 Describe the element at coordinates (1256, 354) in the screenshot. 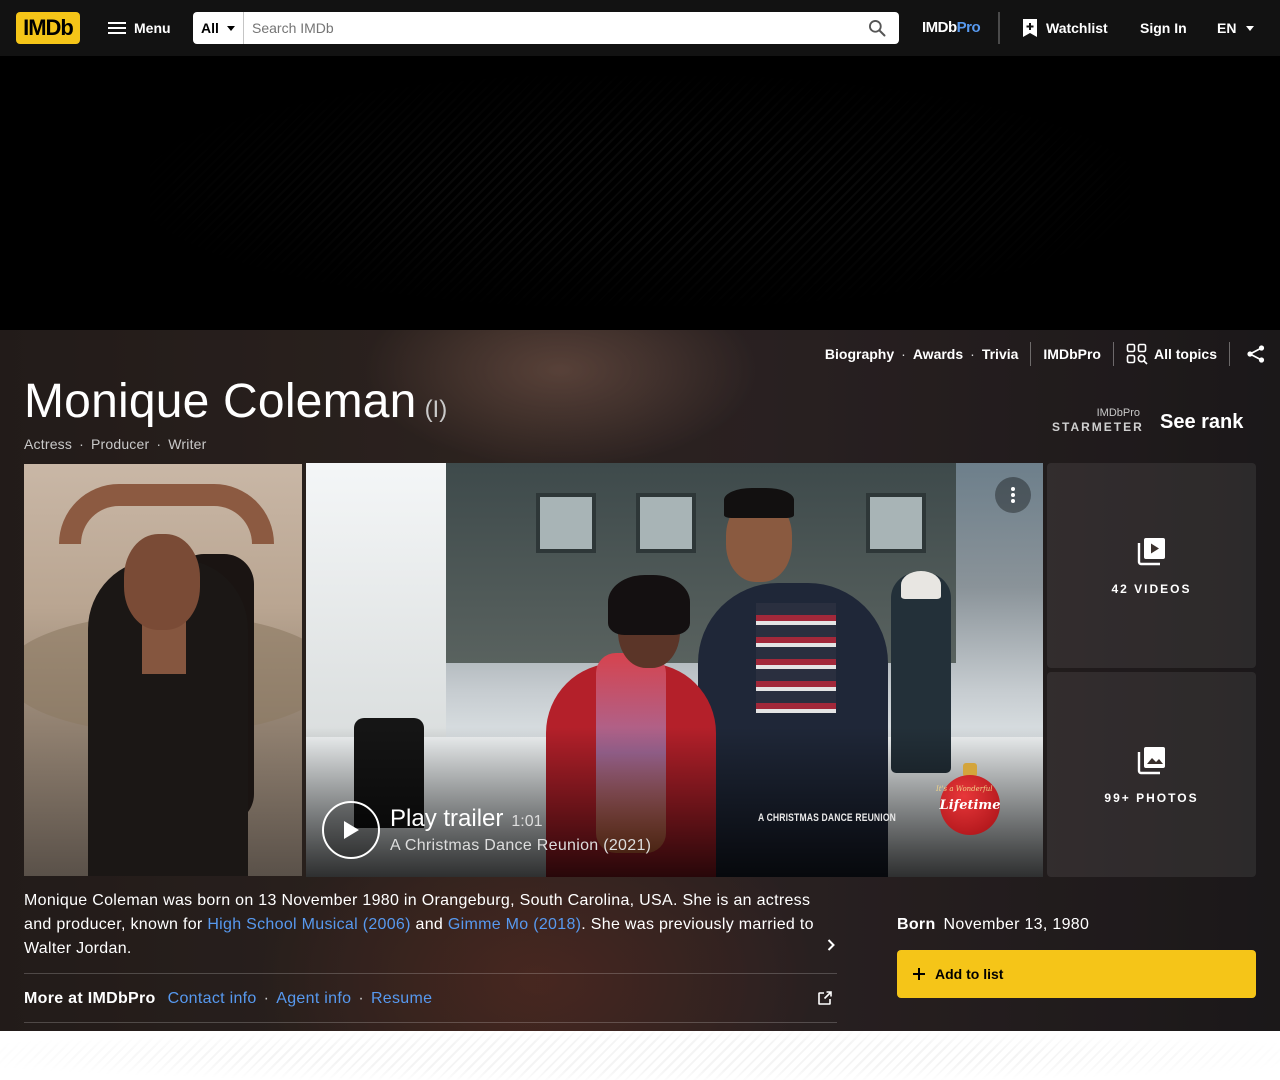

I see `share-icon` at that location.